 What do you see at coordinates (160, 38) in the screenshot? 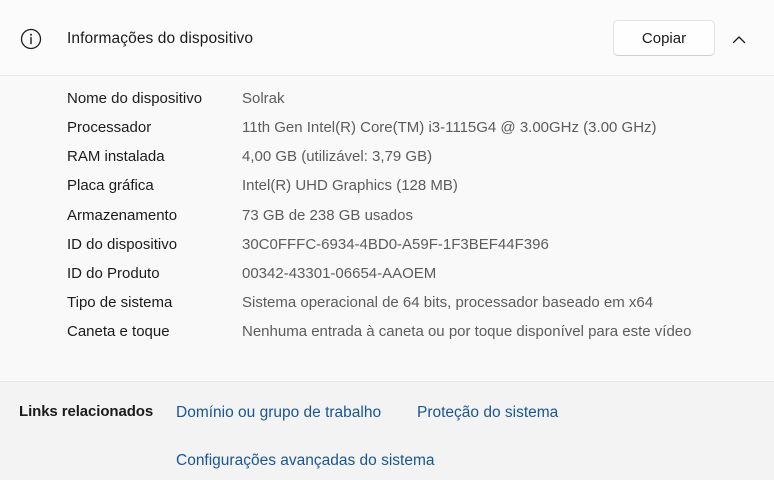
I see `section-title: Informações do dispositivo` at bounding box center [160, 38].